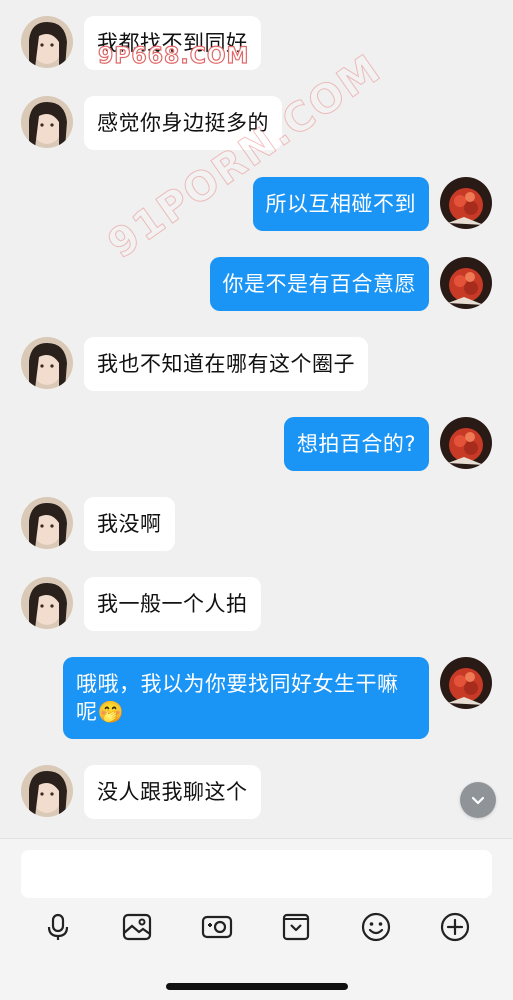  What do you see at coordinates (172, 792) in the screenshot?
I see `message-bubble: 没人跟我聊这个` at bounding box center [172, 792].